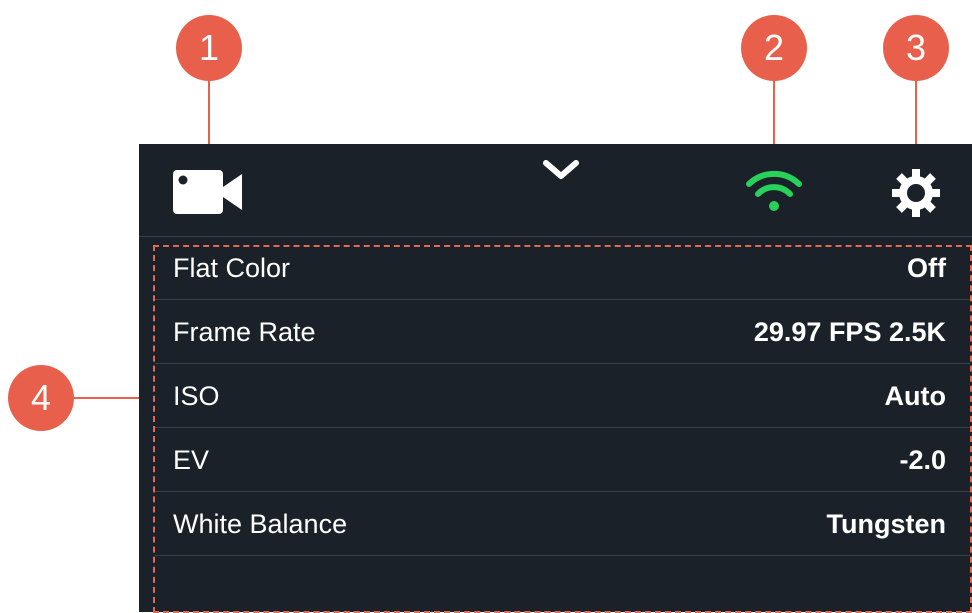 Image resolution: width=972 pixels, height=613 pixels. Describe the element at coordinates (232, 268) in the screenshot. I see `setting-label: Flat Color` at that location.